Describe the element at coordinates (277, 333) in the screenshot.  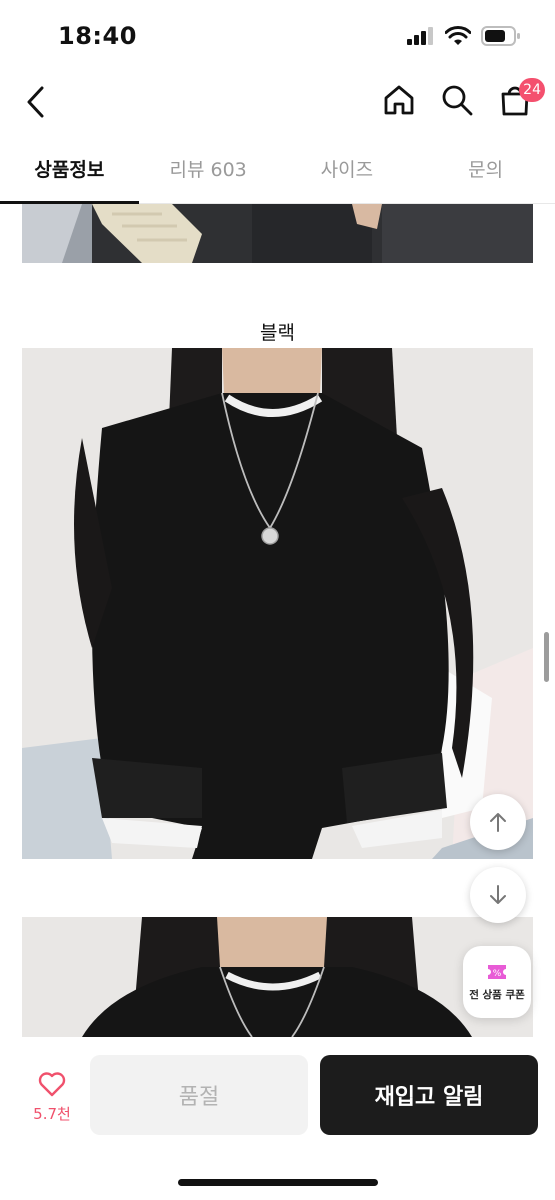
I see `color-caption: 블랙` at that location.